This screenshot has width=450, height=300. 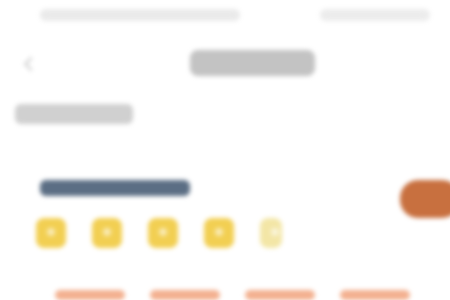 I want to click on star-rating, so click(x=159, y=233).